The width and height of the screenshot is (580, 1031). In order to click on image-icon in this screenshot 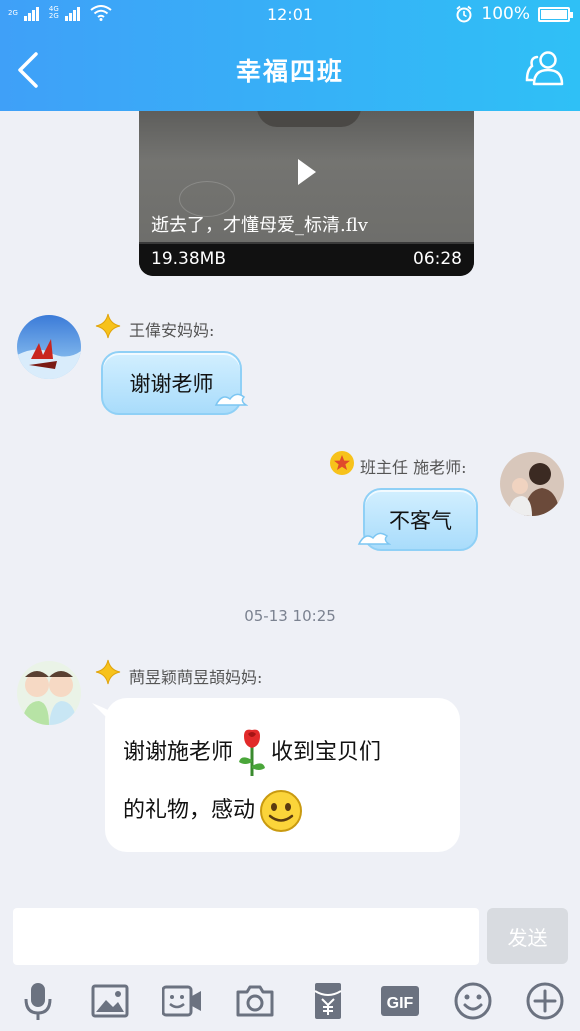, I will do `click(110, 1001)`.